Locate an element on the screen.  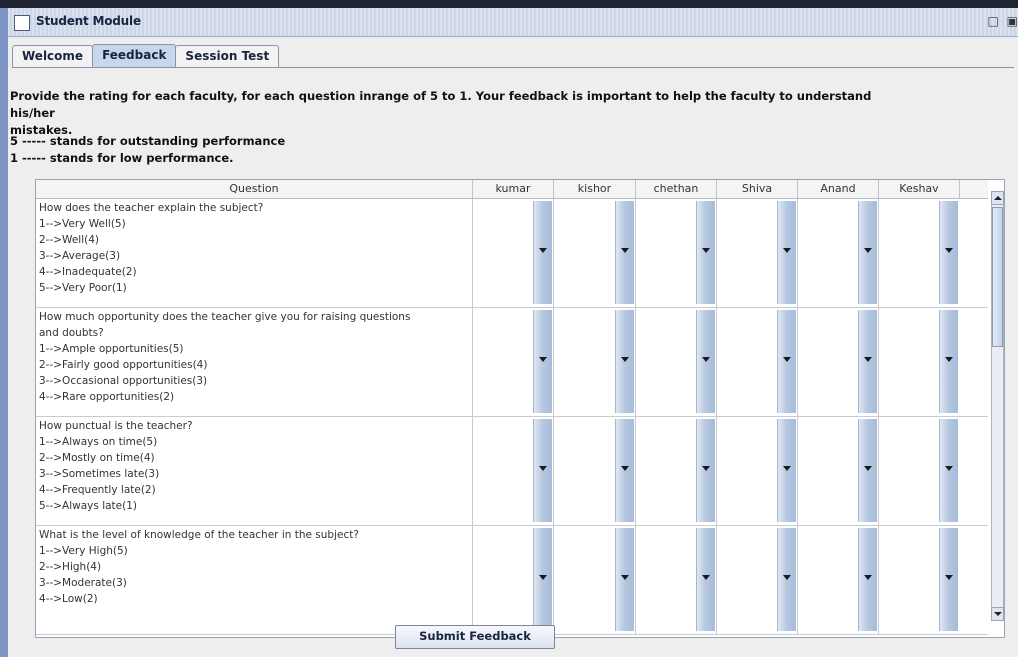
tab-welcome: Welcome is located at coordinates (53, 56).